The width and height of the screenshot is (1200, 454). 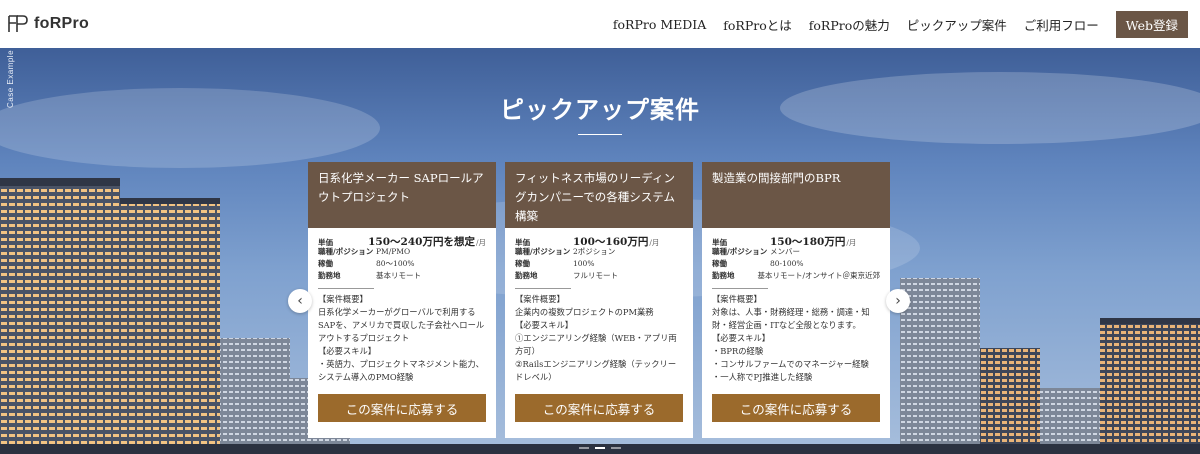 What do you see at coordinates (818, 275) in the screenshot?
I see `location-value: 基本リモート/オンサイト＠東京近郊` at bounding box center [818, 275].